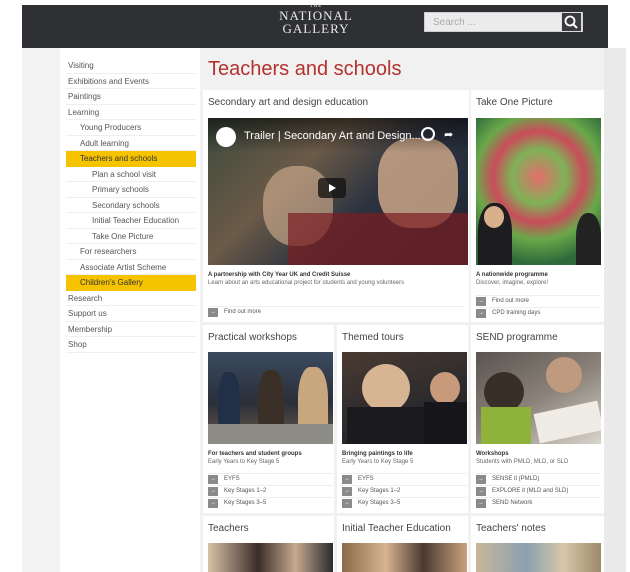 The image size is (630, 572). Describe the element at coordinates (512, 275) in the screenshot. I see `card-subtitle: A nationwide programme` at that location.